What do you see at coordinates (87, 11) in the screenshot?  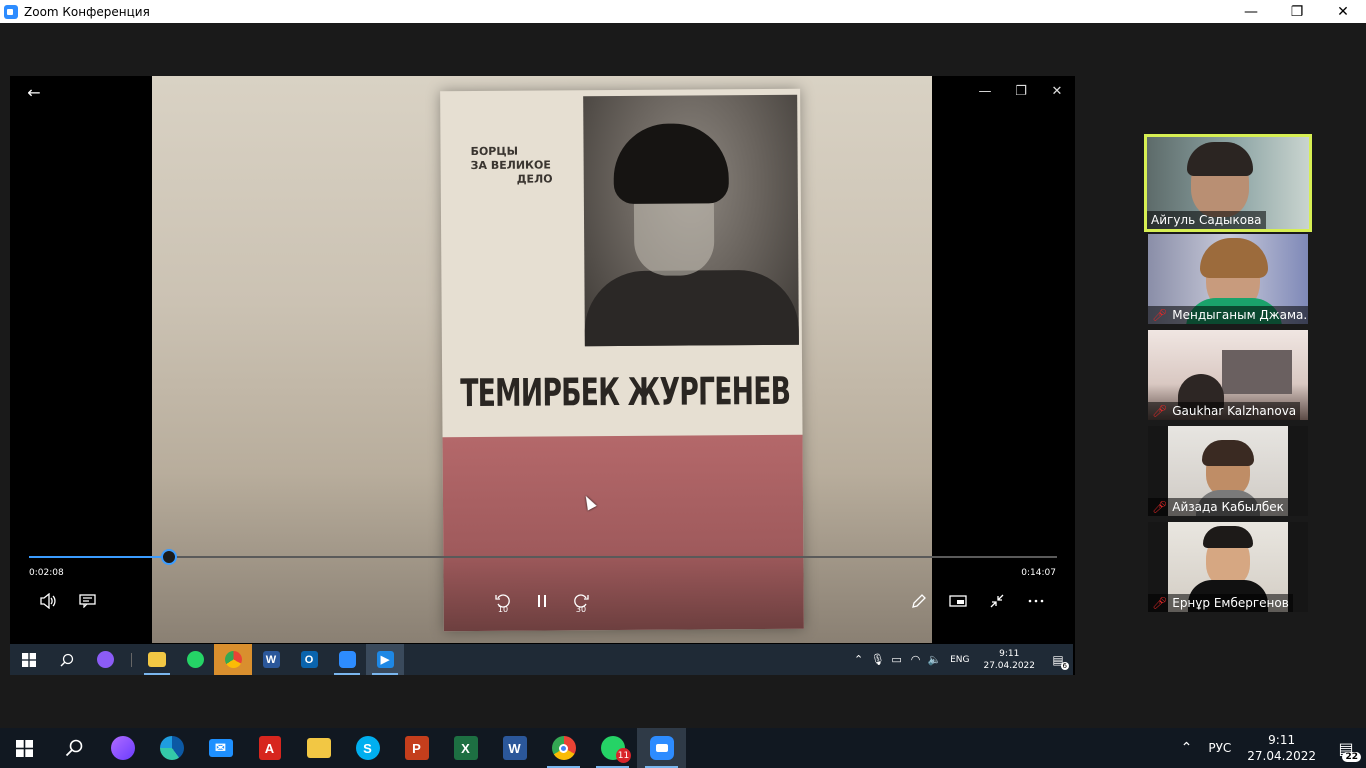 I see `window-title: Zoom Конференция` at bounding box center [87, 11].